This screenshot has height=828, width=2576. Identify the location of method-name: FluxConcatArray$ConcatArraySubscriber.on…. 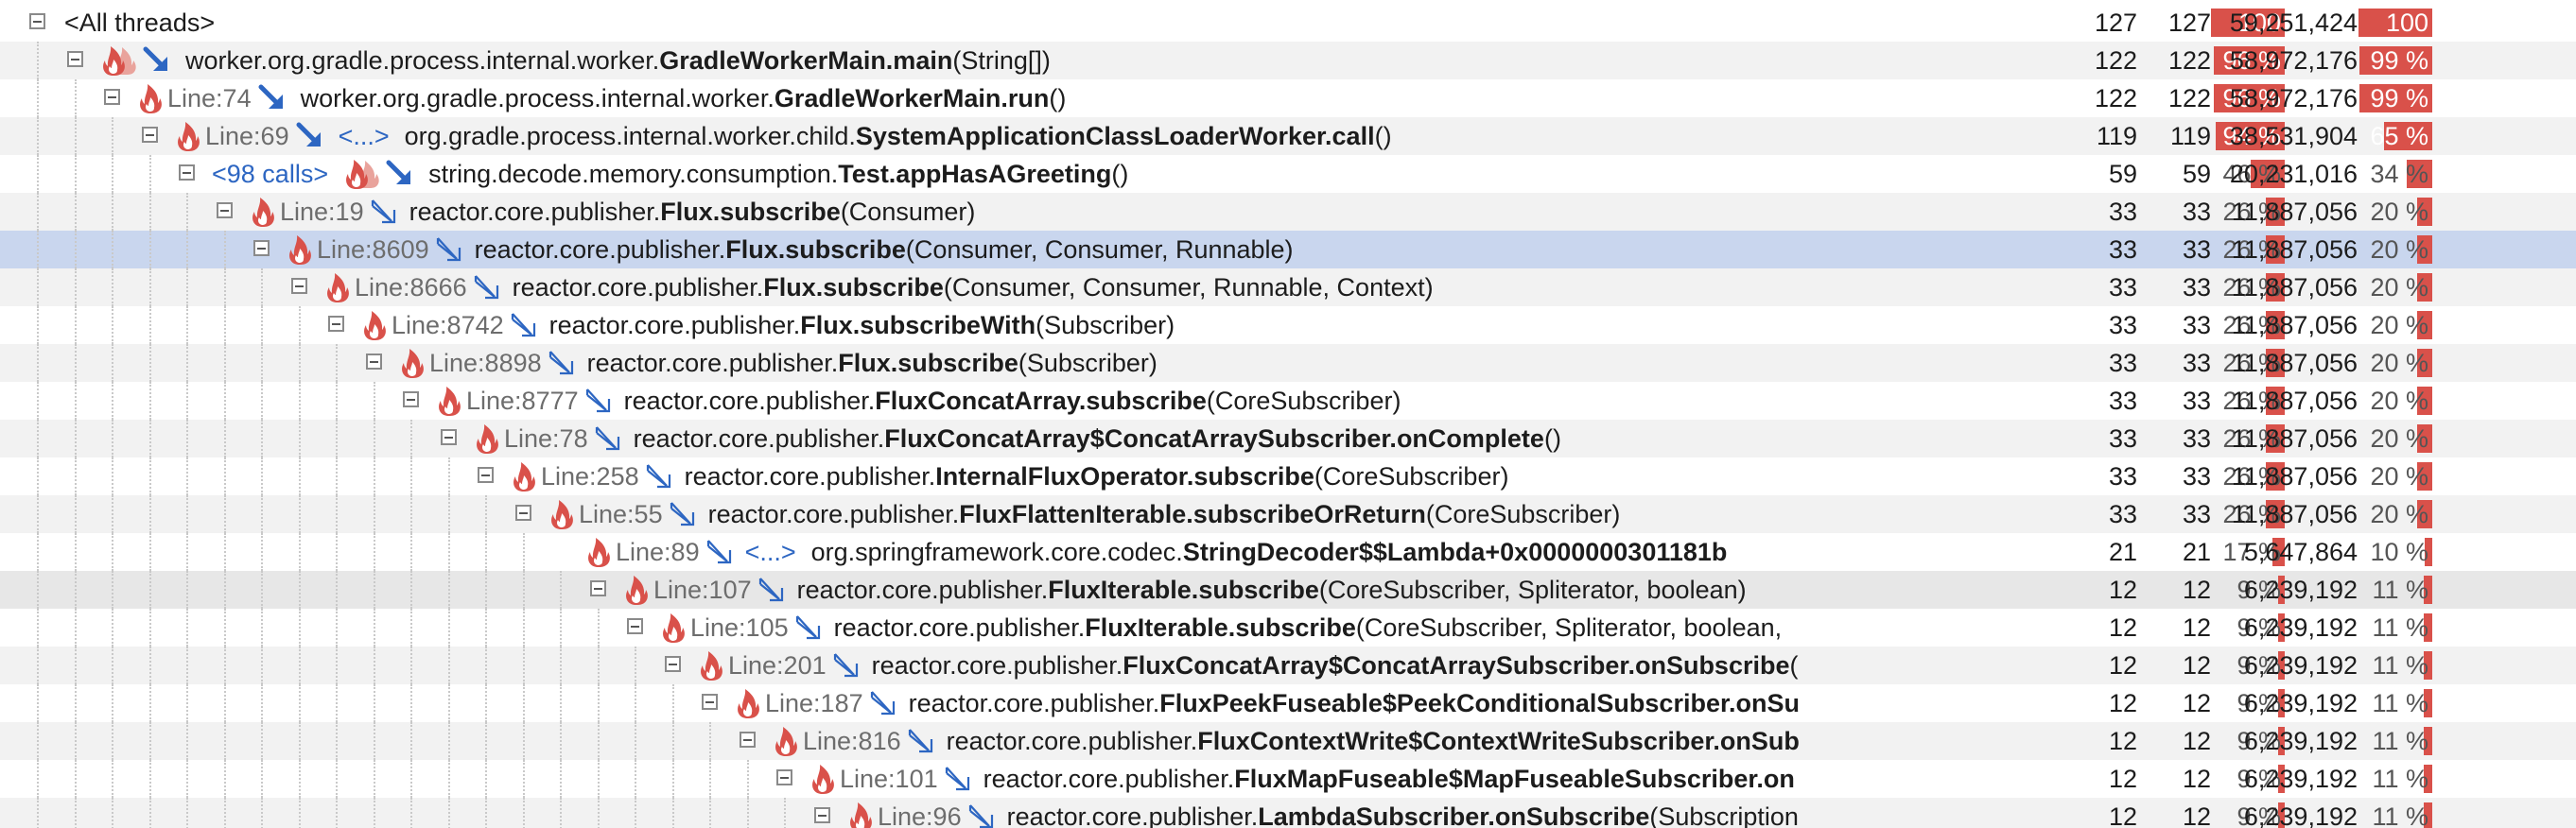
(1456, 665).